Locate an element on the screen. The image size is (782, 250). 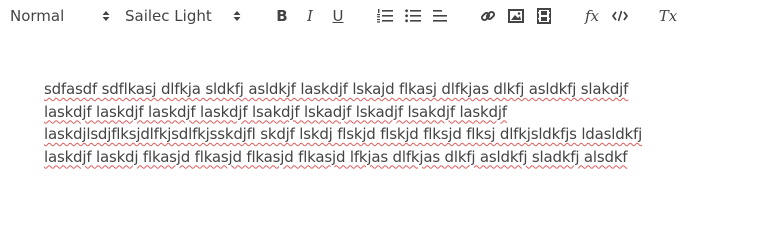
formula-button: fx is located at coordinates (592, 16).